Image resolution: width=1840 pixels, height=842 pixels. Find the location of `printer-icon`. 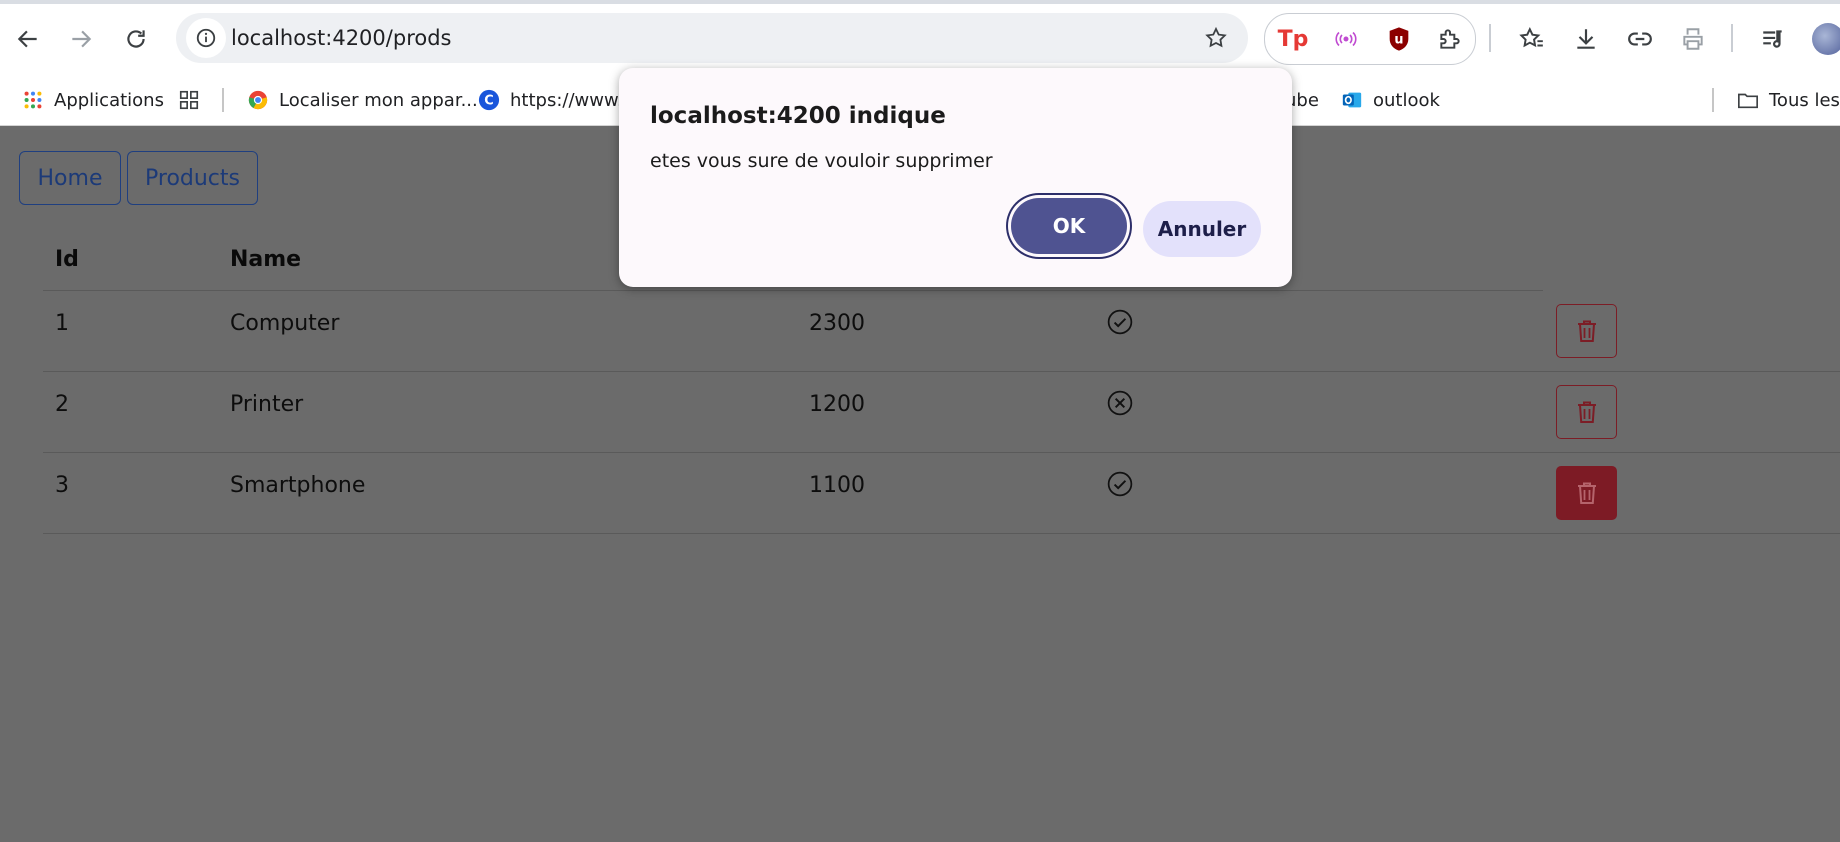

printer-icon is located at coordinates (1693, 39).